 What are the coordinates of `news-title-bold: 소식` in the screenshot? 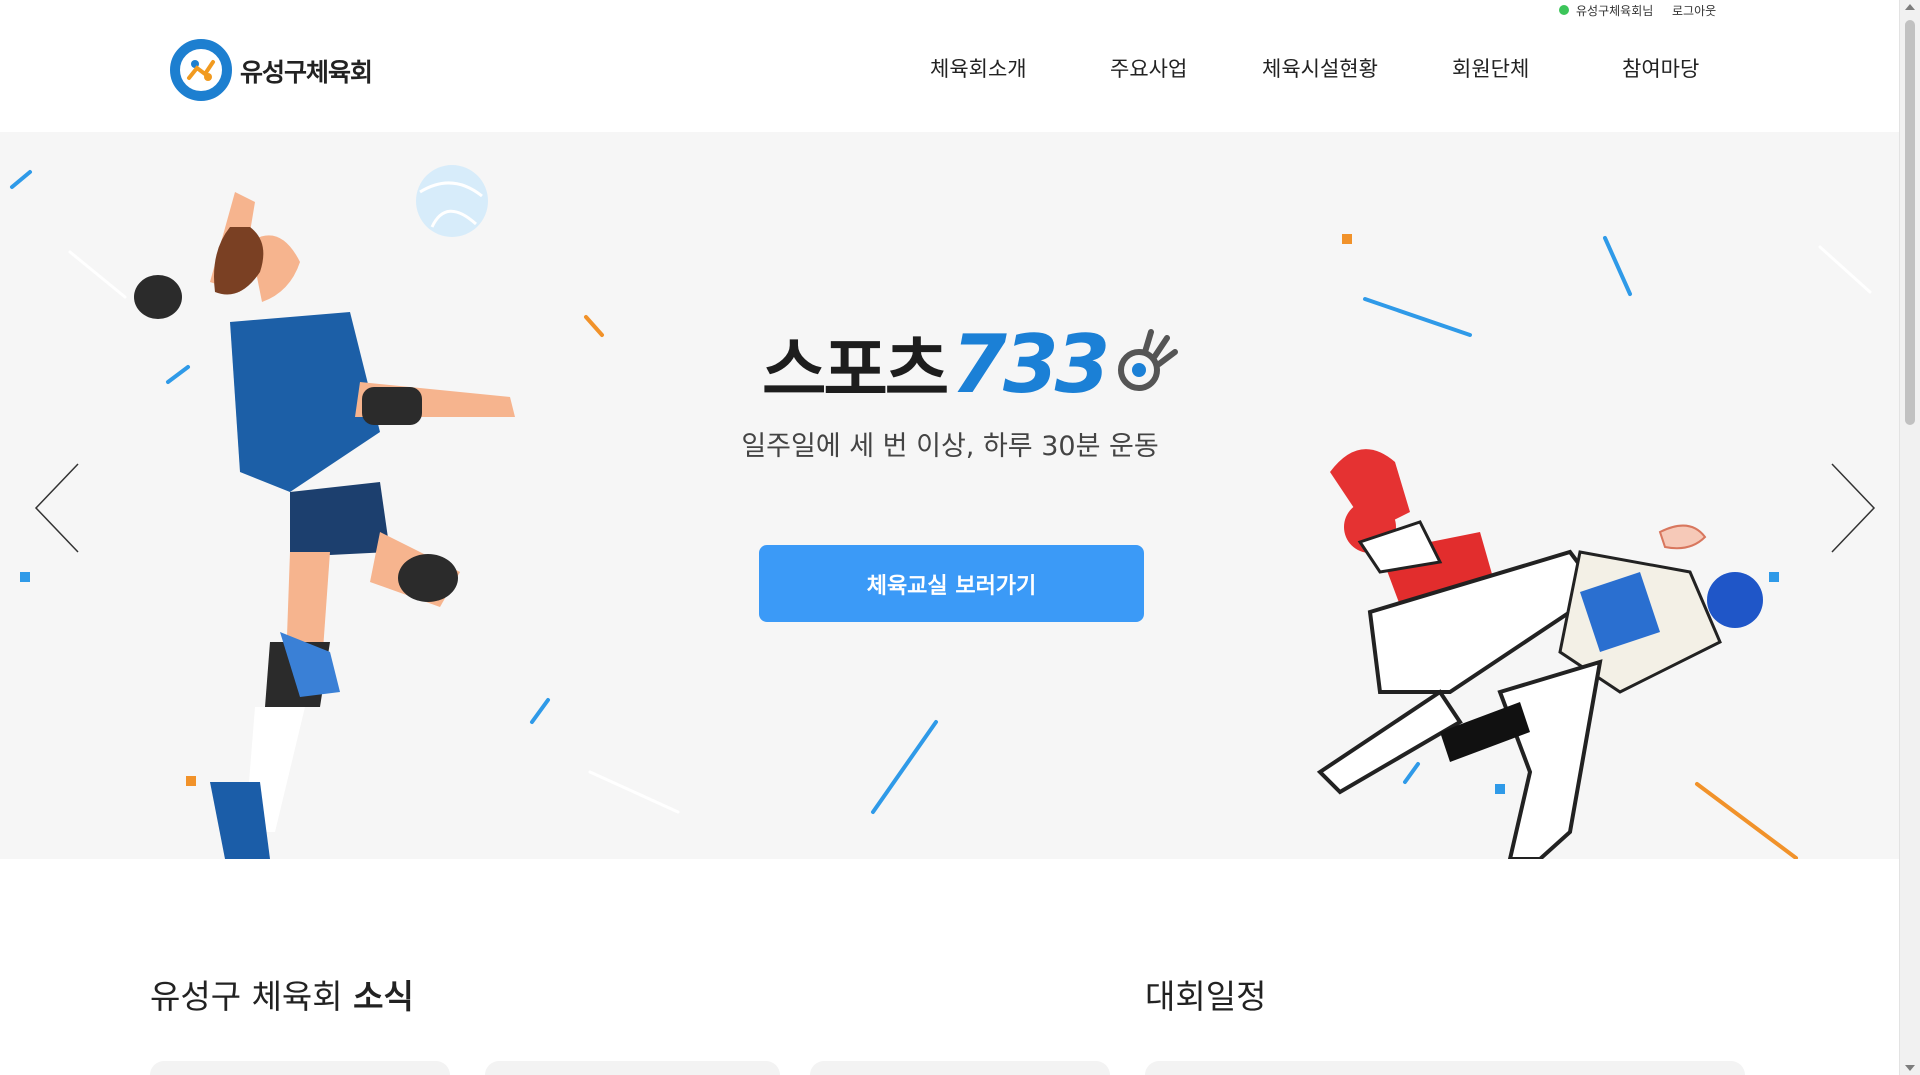 It's located at (383, 996).